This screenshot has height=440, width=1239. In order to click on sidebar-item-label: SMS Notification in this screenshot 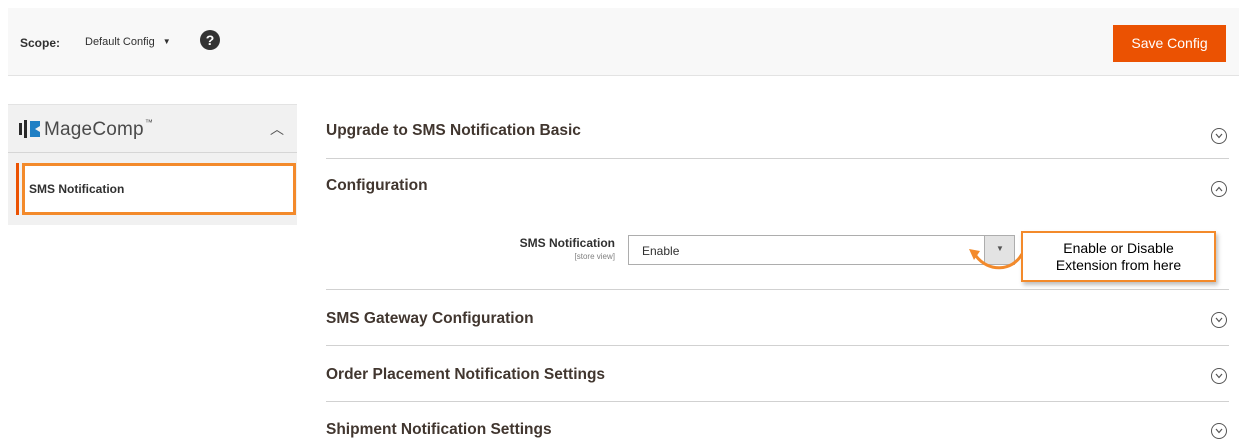, I will do `click(77, 189)`.